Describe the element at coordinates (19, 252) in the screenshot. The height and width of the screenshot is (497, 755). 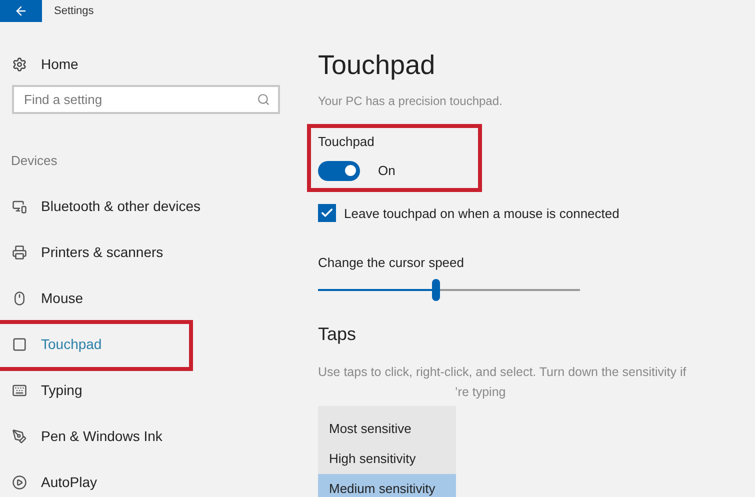
I see `printer-icon` at that location.